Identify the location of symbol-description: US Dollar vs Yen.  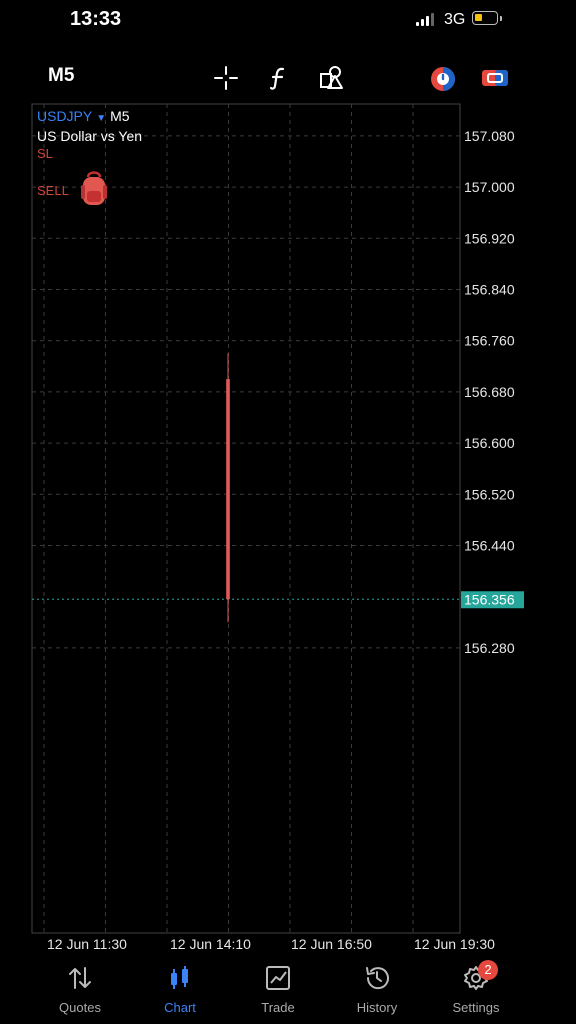
(90, 136).